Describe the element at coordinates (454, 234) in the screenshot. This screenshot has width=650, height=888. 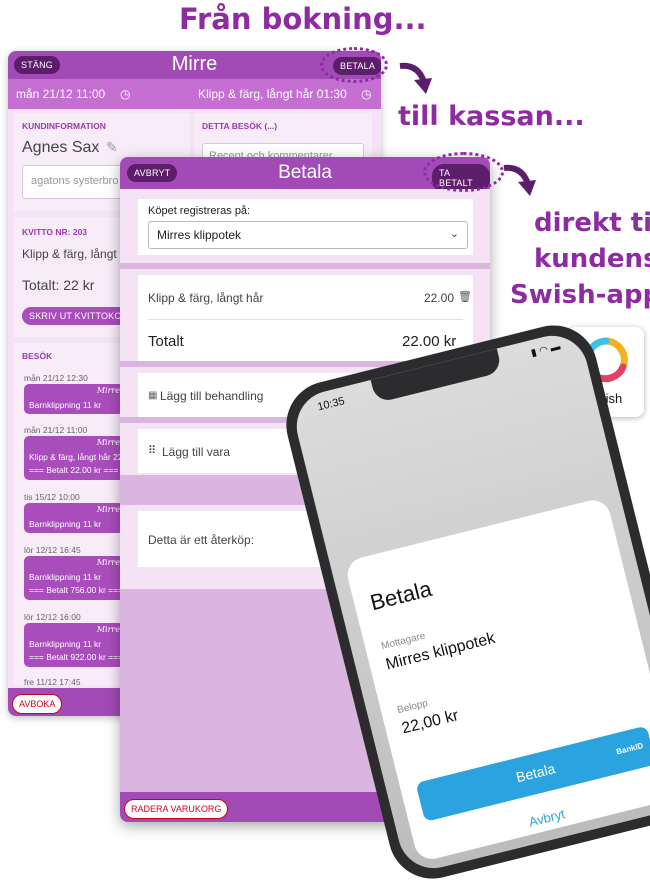
I see `chevron-down-icon: ⌄` at that location.